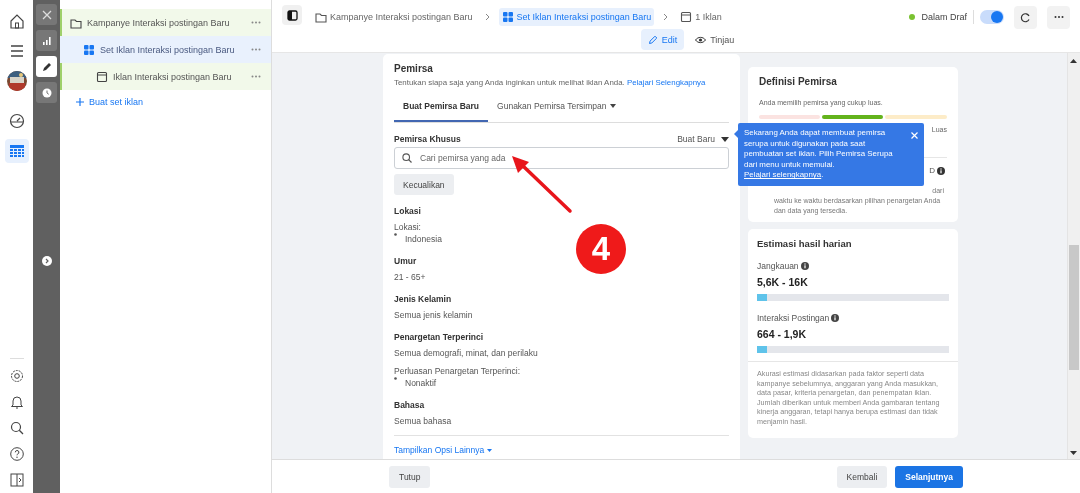 The width and height of the screenshot is (1080, 493). Describe the element at coordinates (427, 139) in the screenshot. I see `field-label: Pemirsa Khusus` at that location.